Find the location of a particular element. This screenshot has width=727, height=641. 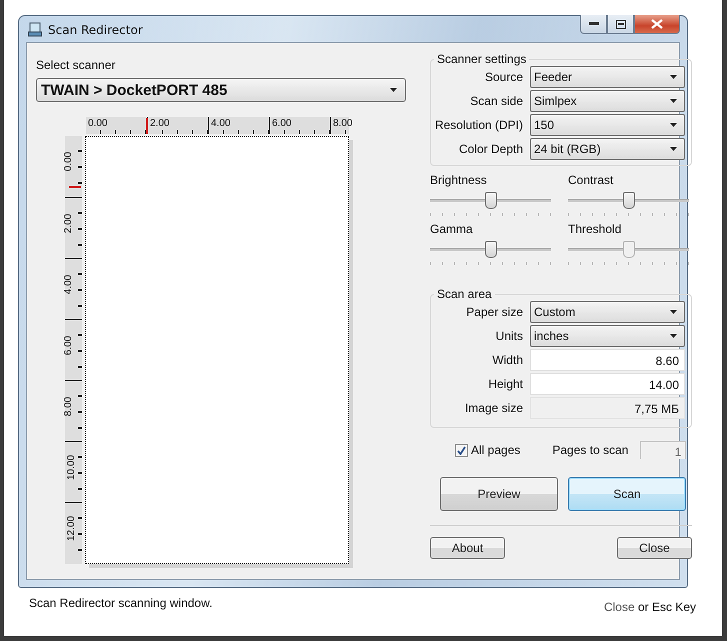

field-label: Width is located at coordinates (507, 360).